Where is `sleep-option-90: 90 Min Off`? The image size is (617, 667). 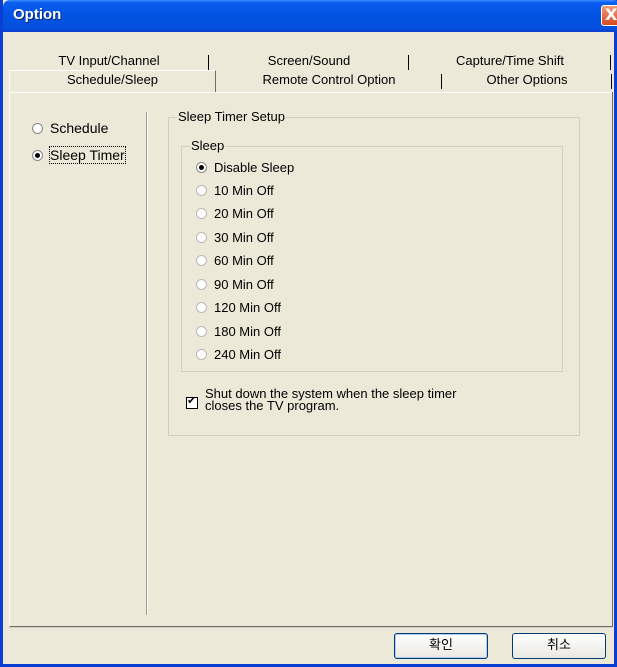
sleep-option-90: 90 Min Off is located at coordinates (235, 284).